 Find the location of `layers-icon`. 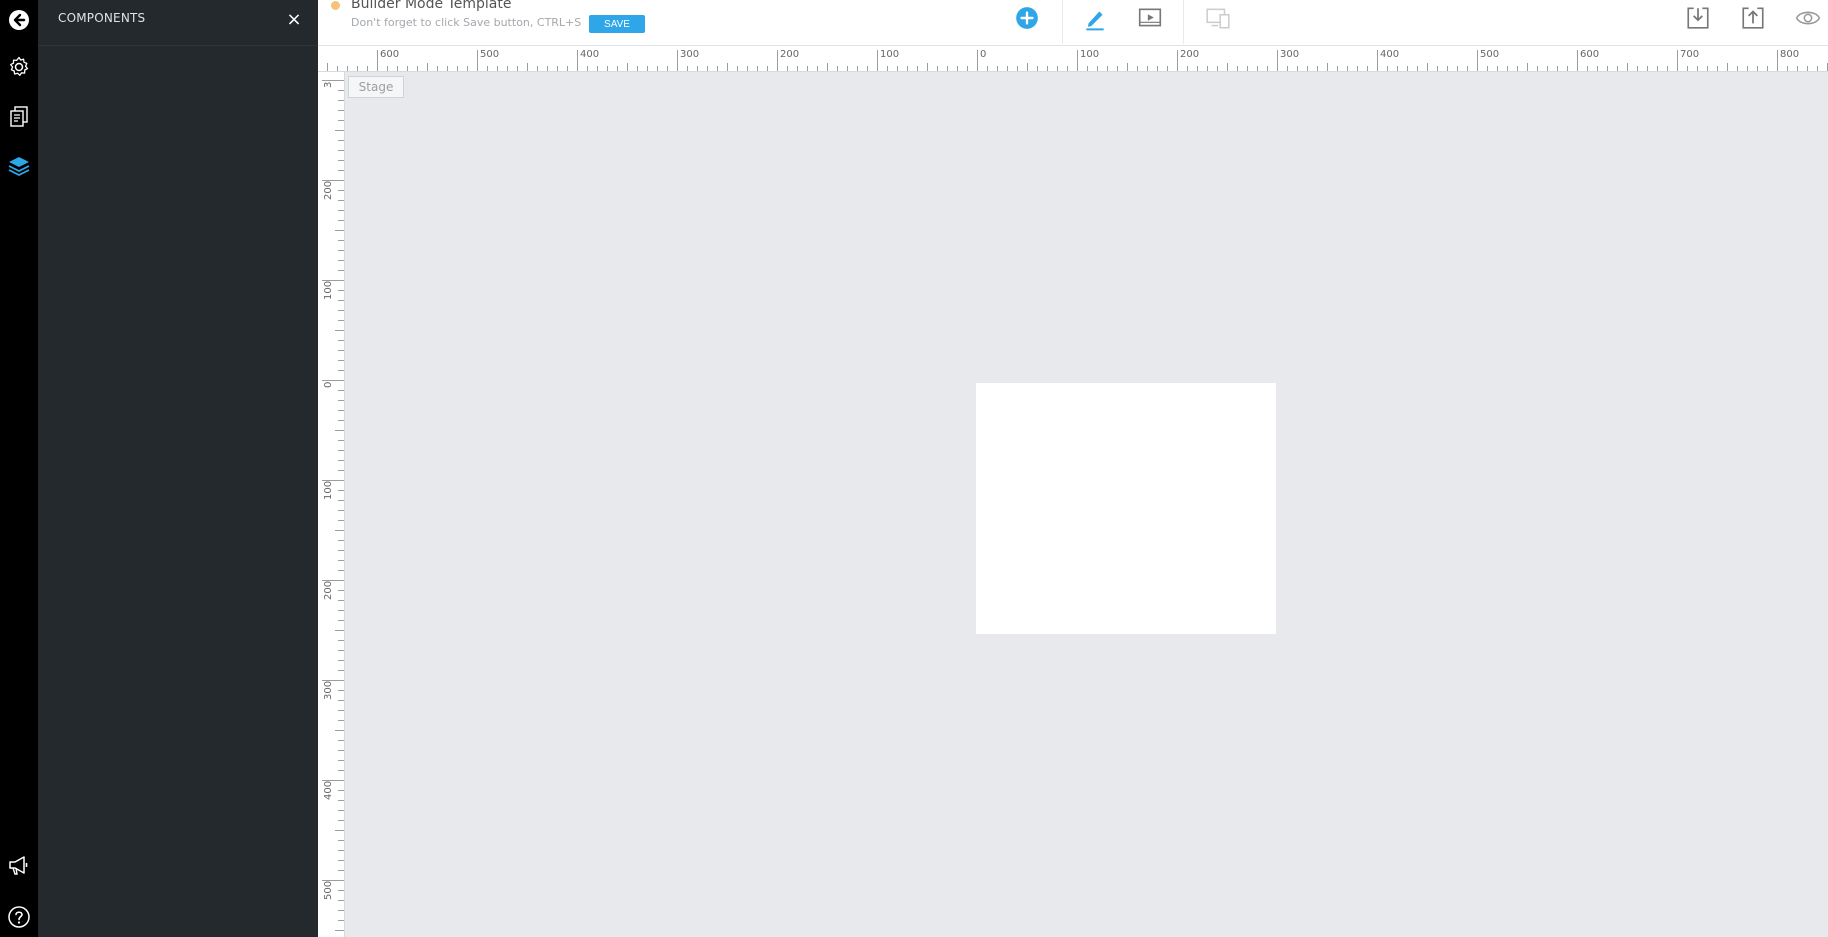

layers-icon is located at coordinates (19, 167).